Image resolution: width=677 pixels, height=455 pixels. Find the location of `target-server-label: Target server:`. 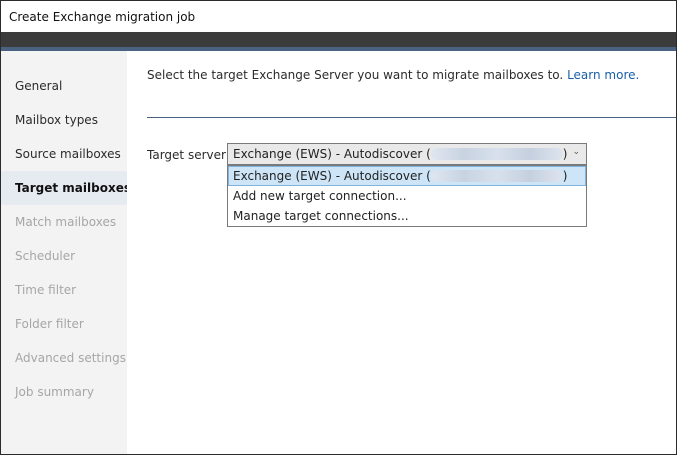

target-server-label: Target server: is located at coordinates (188, 155).